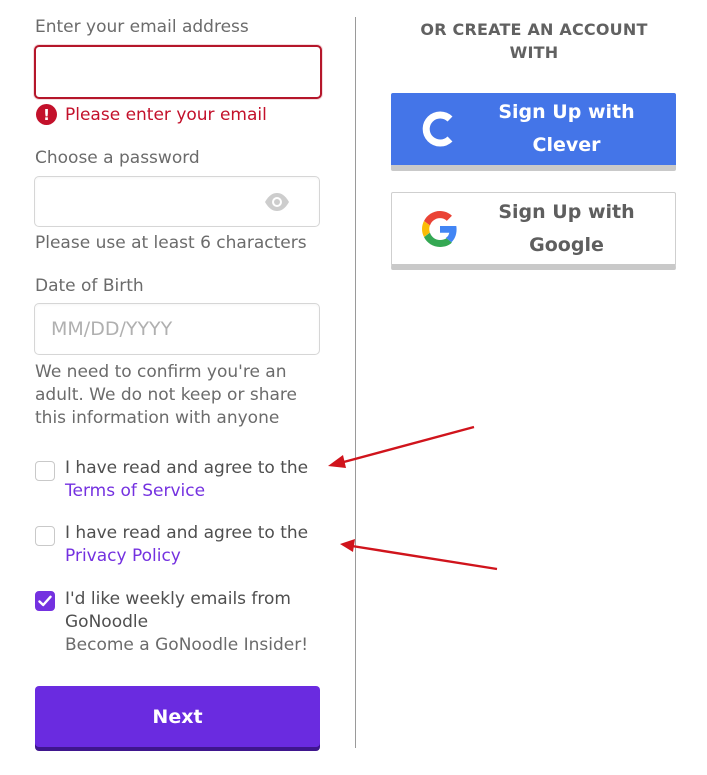 The height and width of the screenshot is (775, 707). What do you see at coordinates (401, 446) in the screenshot?
I see `arrow-to-terms` at bounding box center [401, 446].